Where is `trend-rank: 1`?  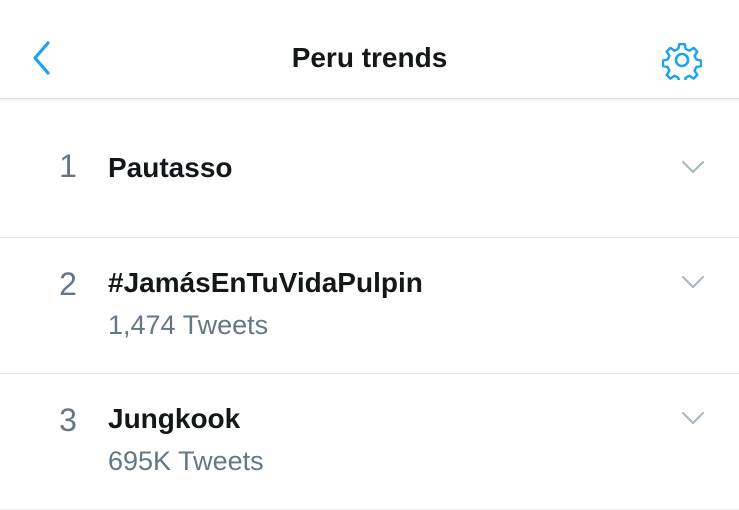 trend-rank: 1 is located at coordinates (68, 166).